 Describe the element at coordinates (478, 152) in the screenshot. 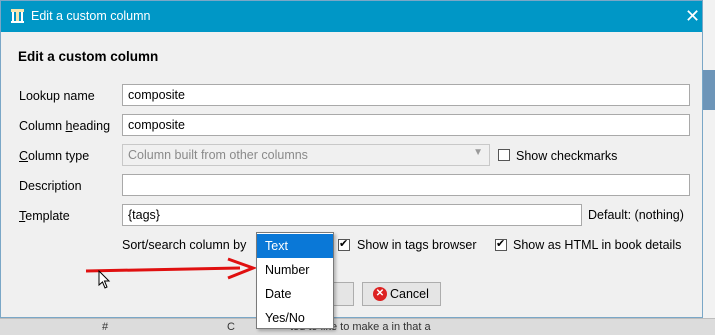

I see `chevron-down-icon: ▼` at that location.